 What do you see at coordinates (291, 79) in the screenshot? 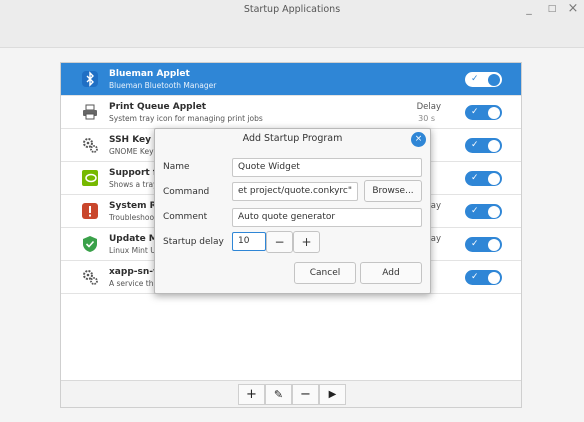
I see `list-item: Blueman Applet Blueman Bluetooth Manager ✓` at bounding box center [291, 79].